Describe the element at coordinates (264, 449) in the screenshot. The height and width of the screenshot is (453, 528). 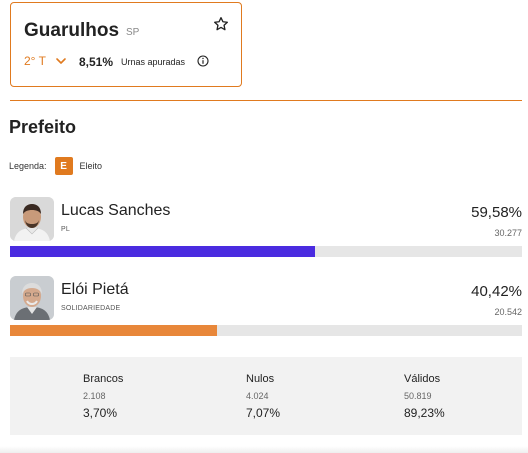
I see `bottom-edge` at that location.